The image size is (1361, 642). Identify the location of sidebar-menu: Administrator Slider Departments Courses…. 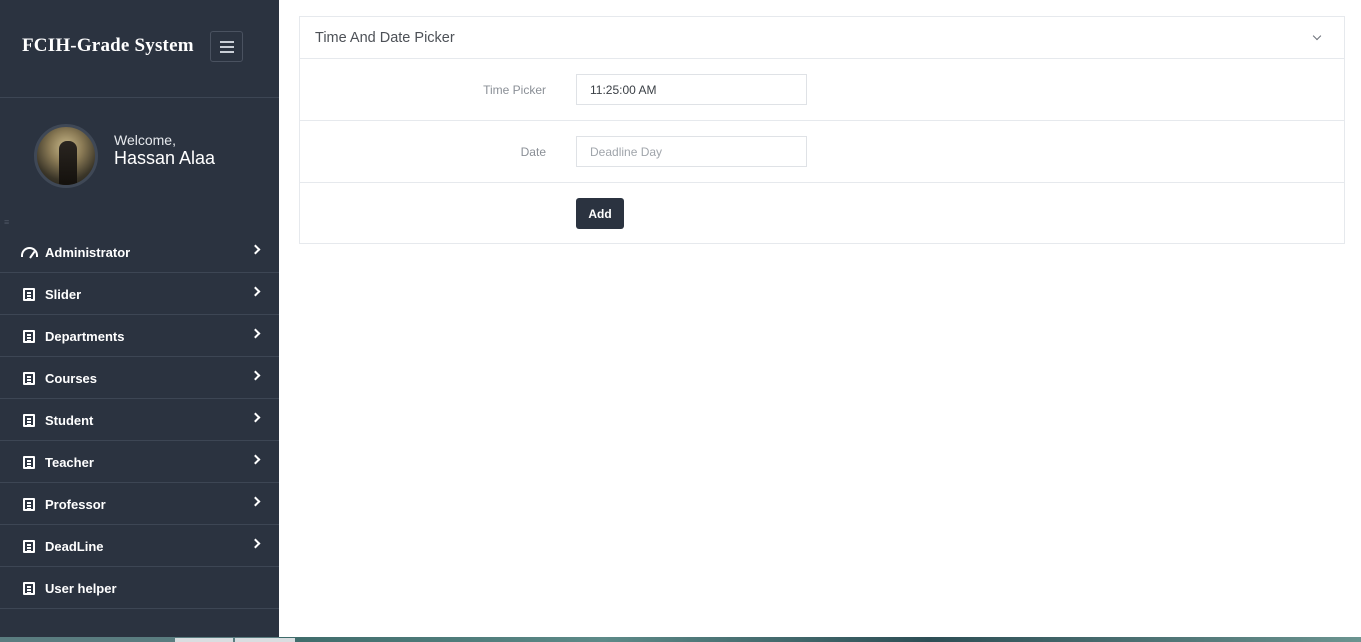
(139, 420).